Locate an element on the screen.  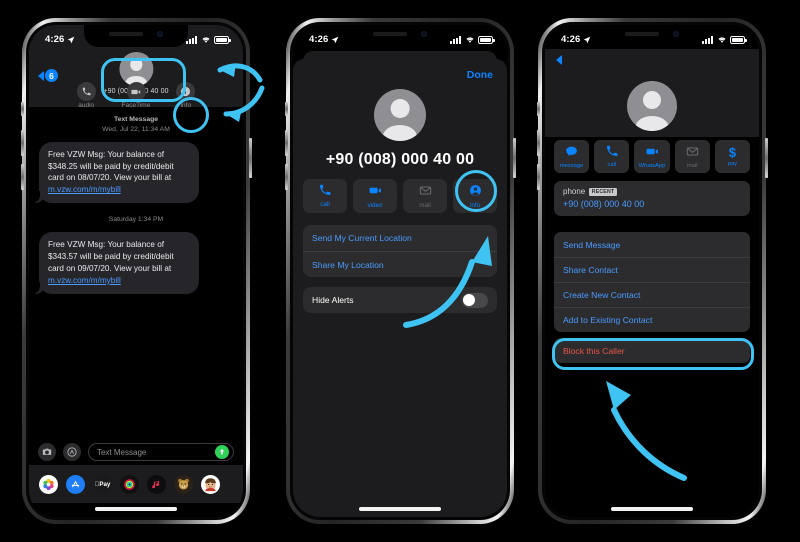
send-arrow-up-icon is located at coordinates (222, 452).